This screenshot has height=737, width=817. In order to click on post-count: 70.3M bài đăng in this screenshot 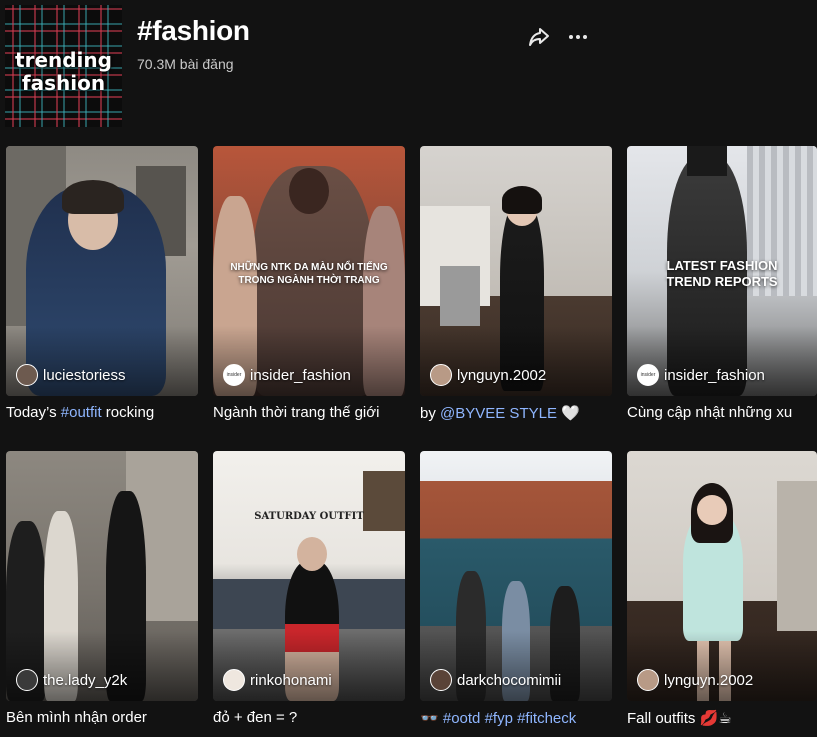, I will do `click(185, 64)`.